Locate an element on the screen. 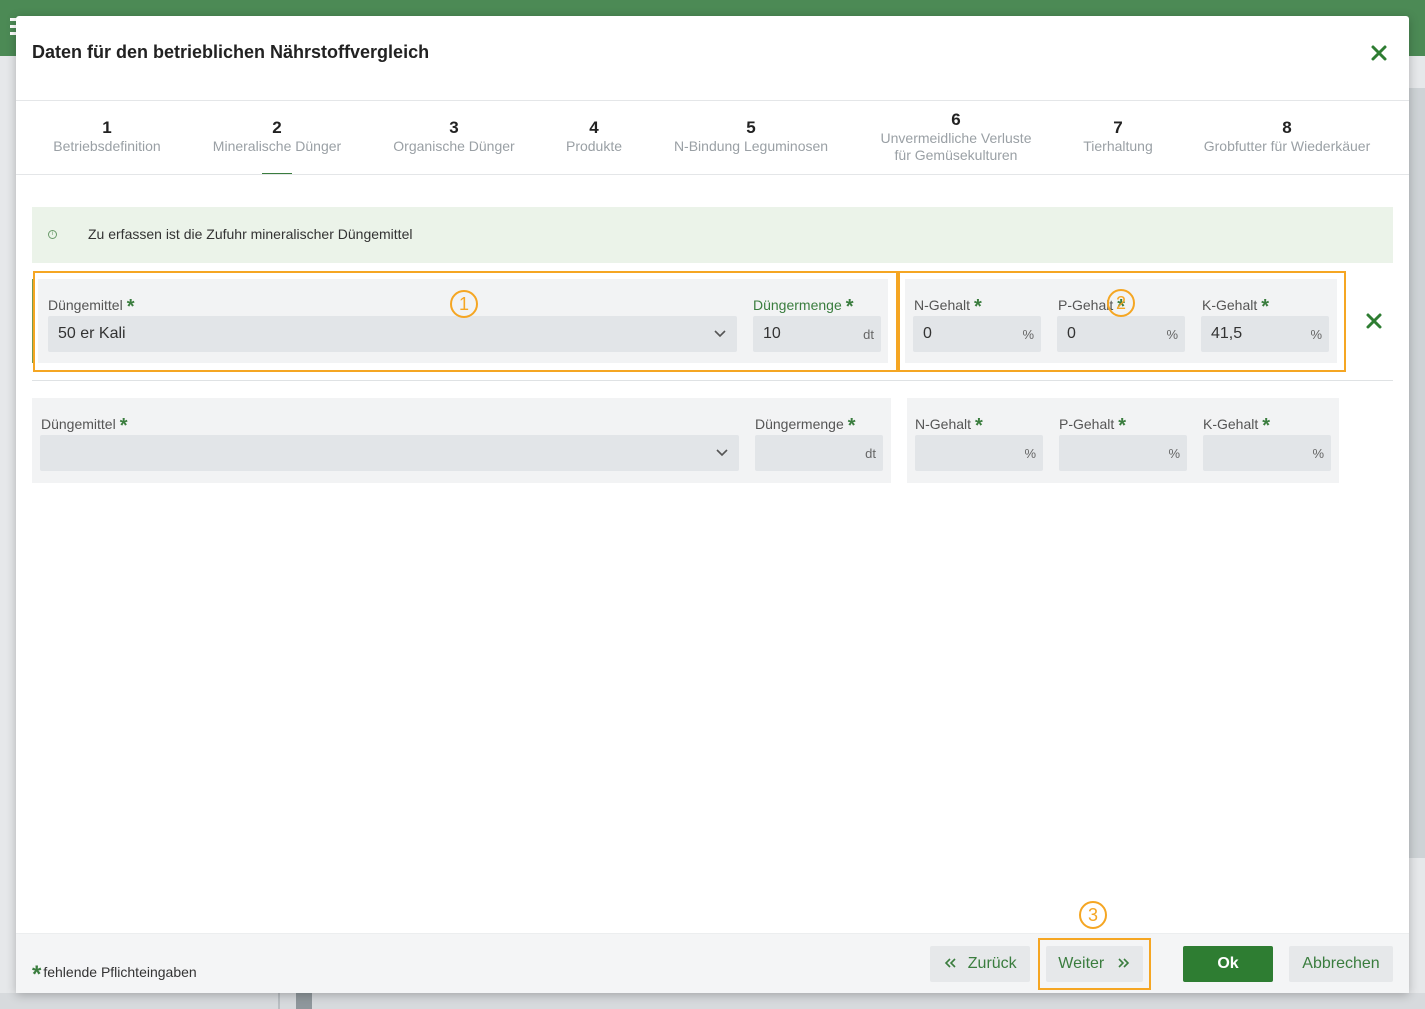 This screenshot has width=1425, height=1009. close-icon is located at coordinates (1379, 53).